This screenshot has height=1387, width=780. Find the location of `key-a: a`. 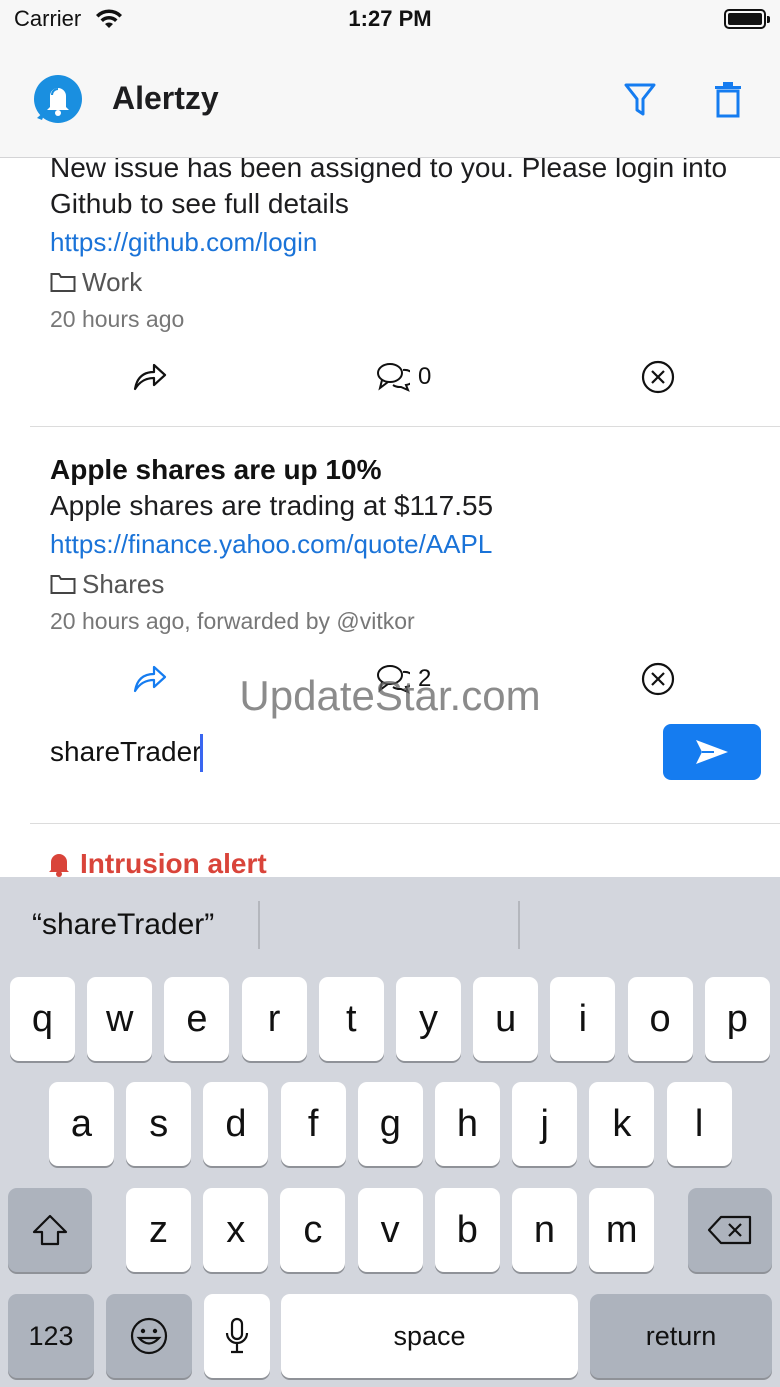

key-a: a is located at coordinates (81, 1124).